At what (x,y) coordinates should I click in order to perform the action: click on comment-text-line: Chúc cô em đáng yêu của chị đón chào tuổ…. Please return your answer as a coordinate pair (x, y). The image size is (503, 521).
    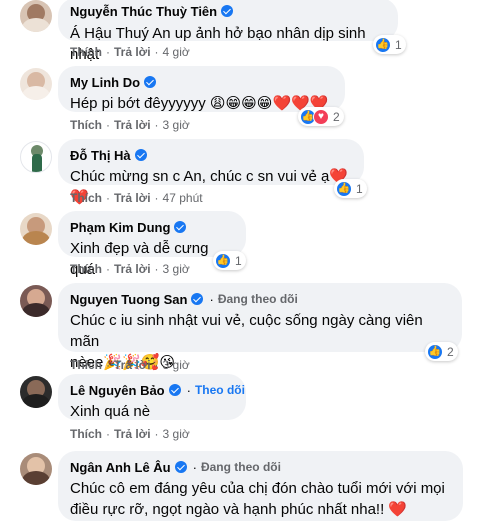
    Looking at the image, I should click on (257, 488).